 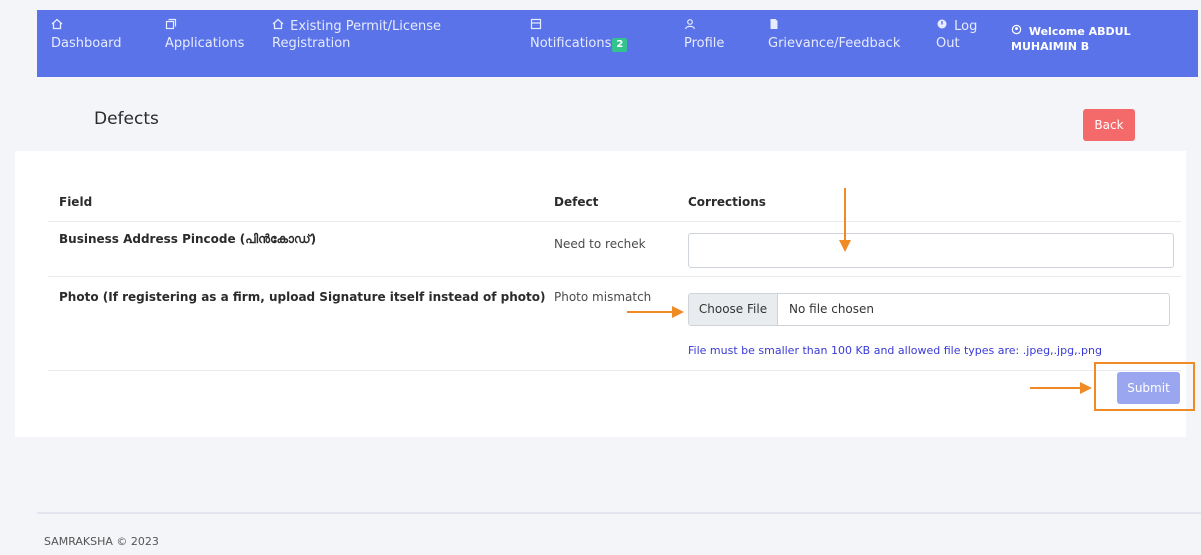 I want to click on arrow-to-input, so click(x=845, y=220).